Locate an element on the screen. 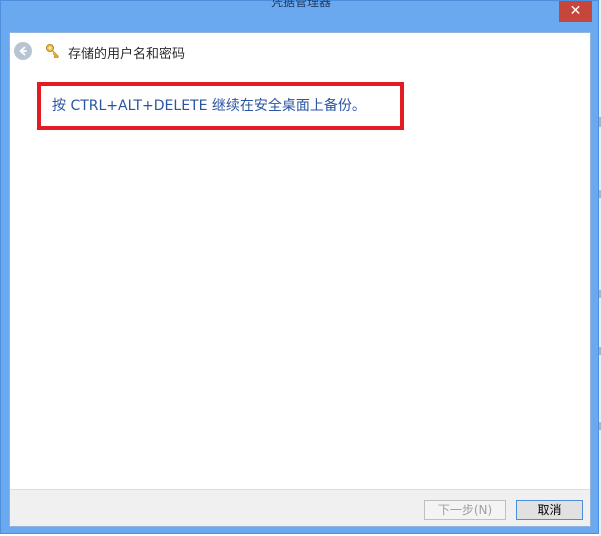  page-title: 存储的用户名和密码 is located at coordinates (127, 54).